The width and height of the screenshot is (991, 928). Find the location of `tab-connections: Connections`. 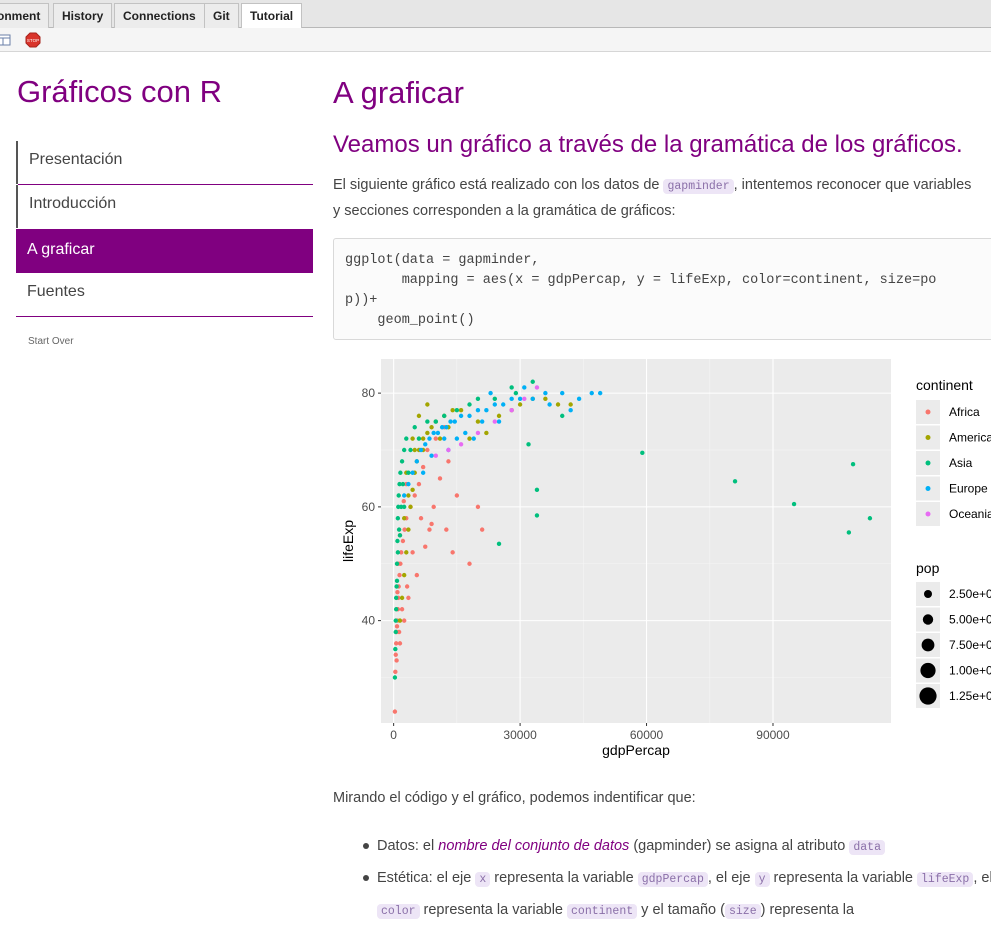

tab-connections: Connections is located at coordinates (159, 15).